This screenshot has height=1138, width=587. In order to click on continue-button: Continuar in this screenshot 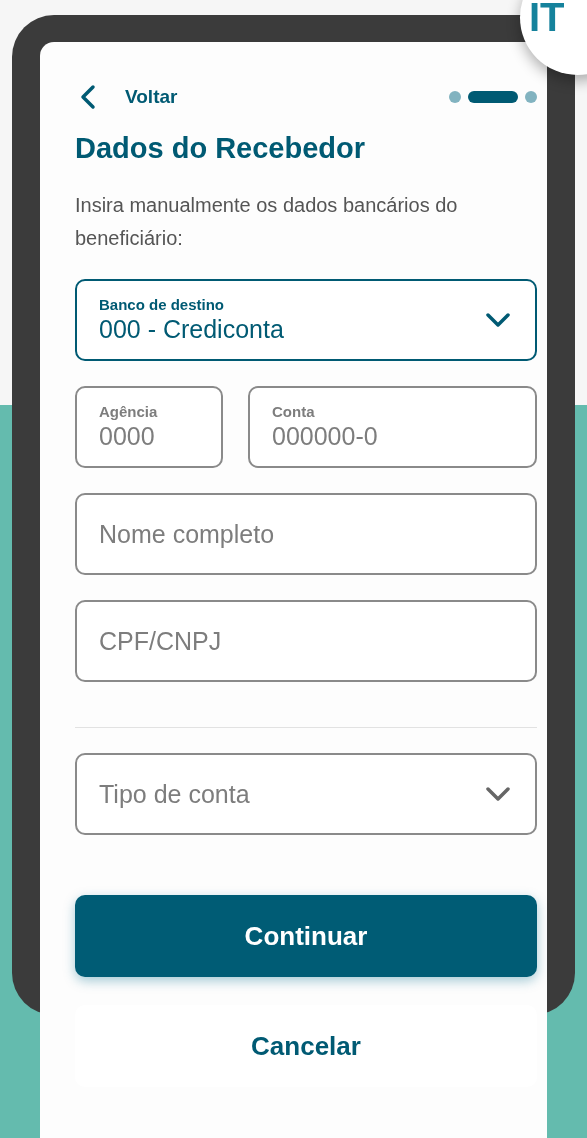, I will do `click(306, 936)`.